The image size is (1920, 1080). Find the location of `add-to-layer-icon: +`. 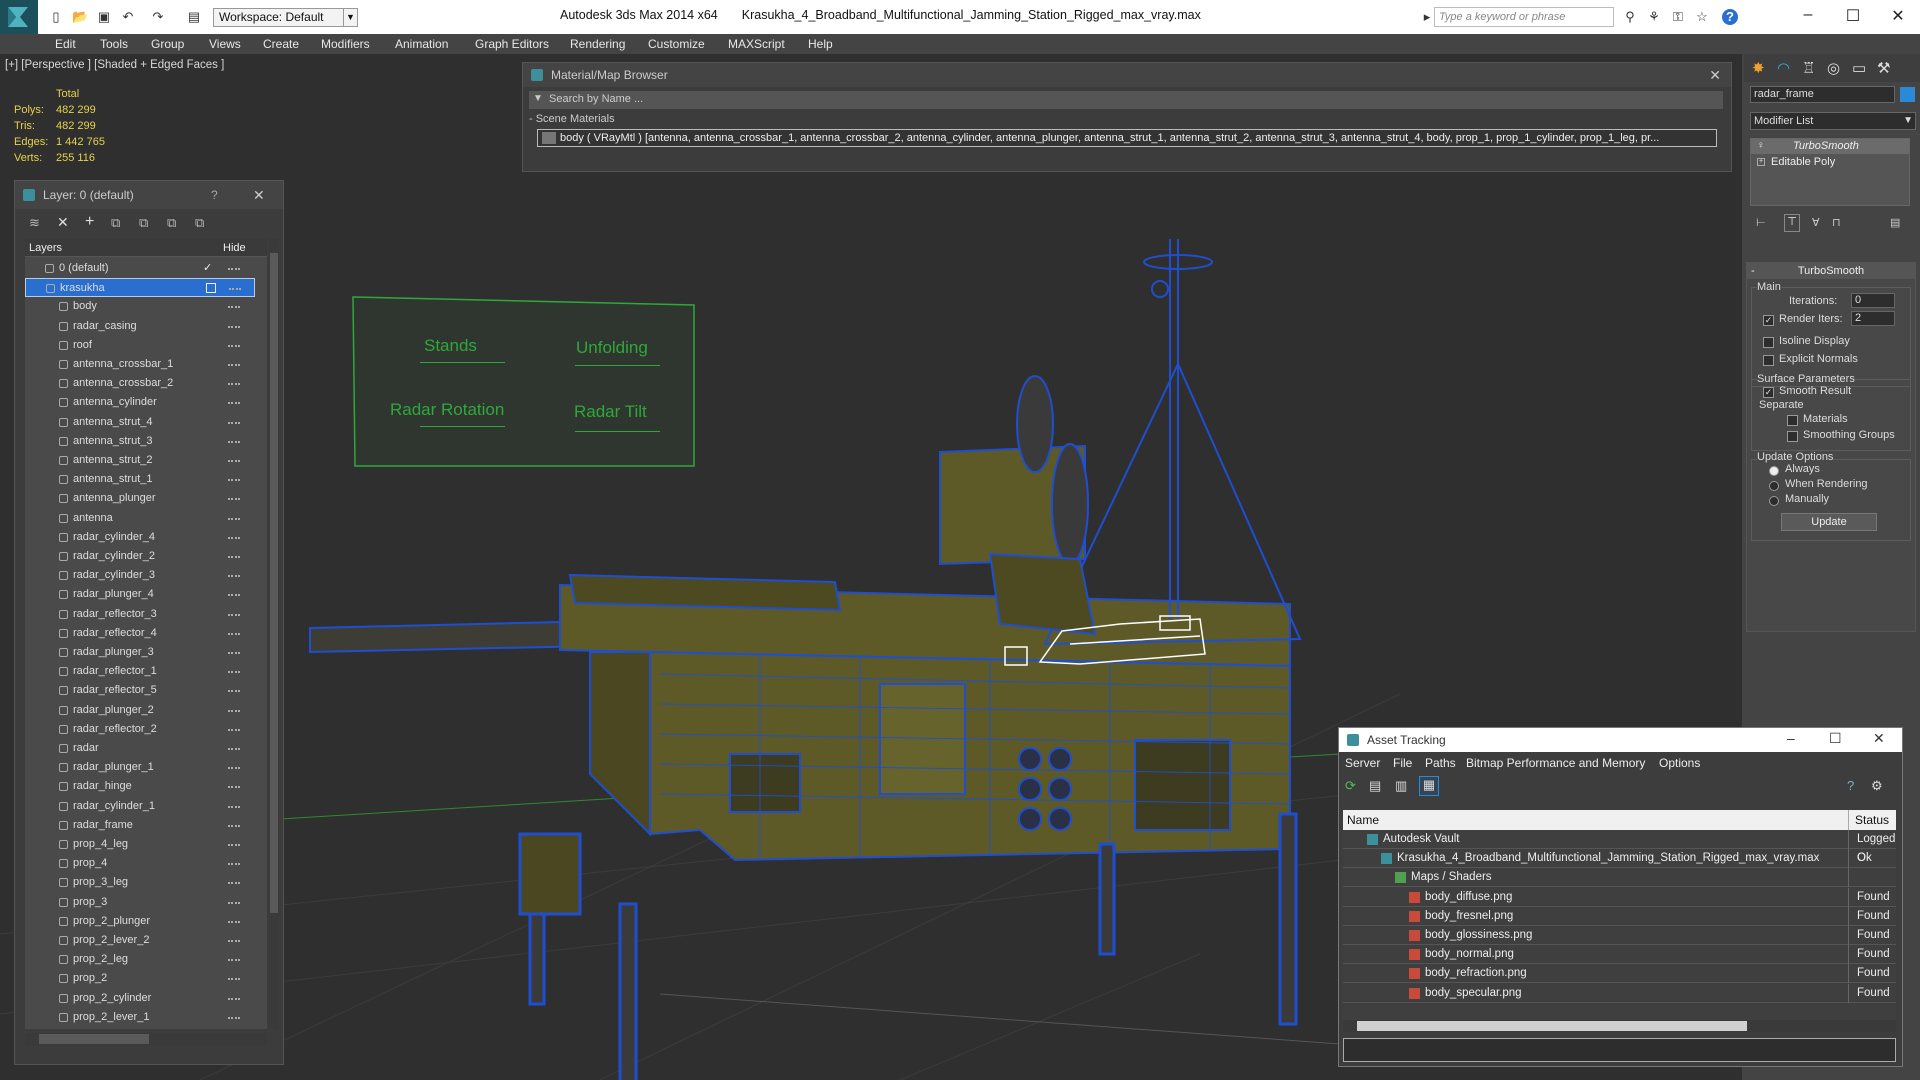

add-to-layer-icon: + is located at coordinates (89, 222).